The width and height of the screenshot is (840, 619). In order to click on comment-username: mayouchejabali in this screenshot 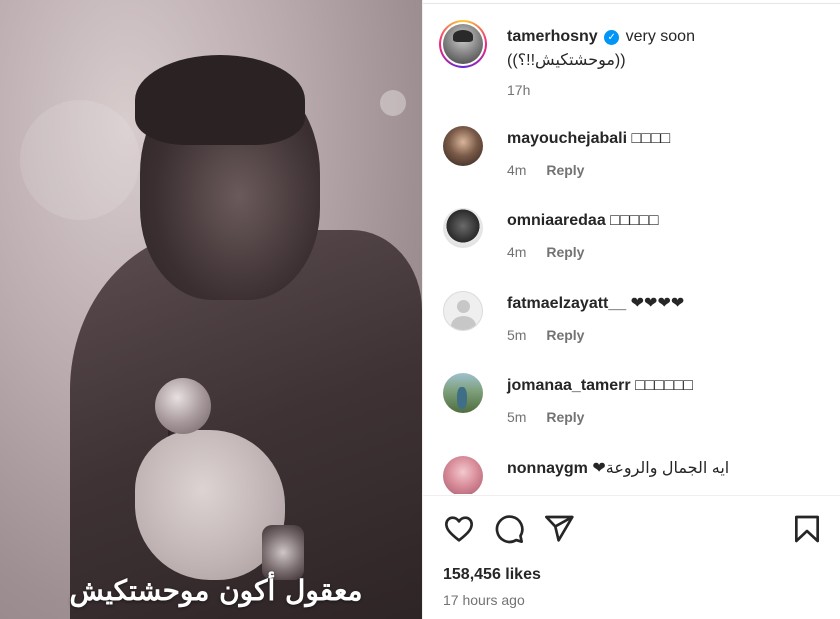, I will do `click(567, 138)`.